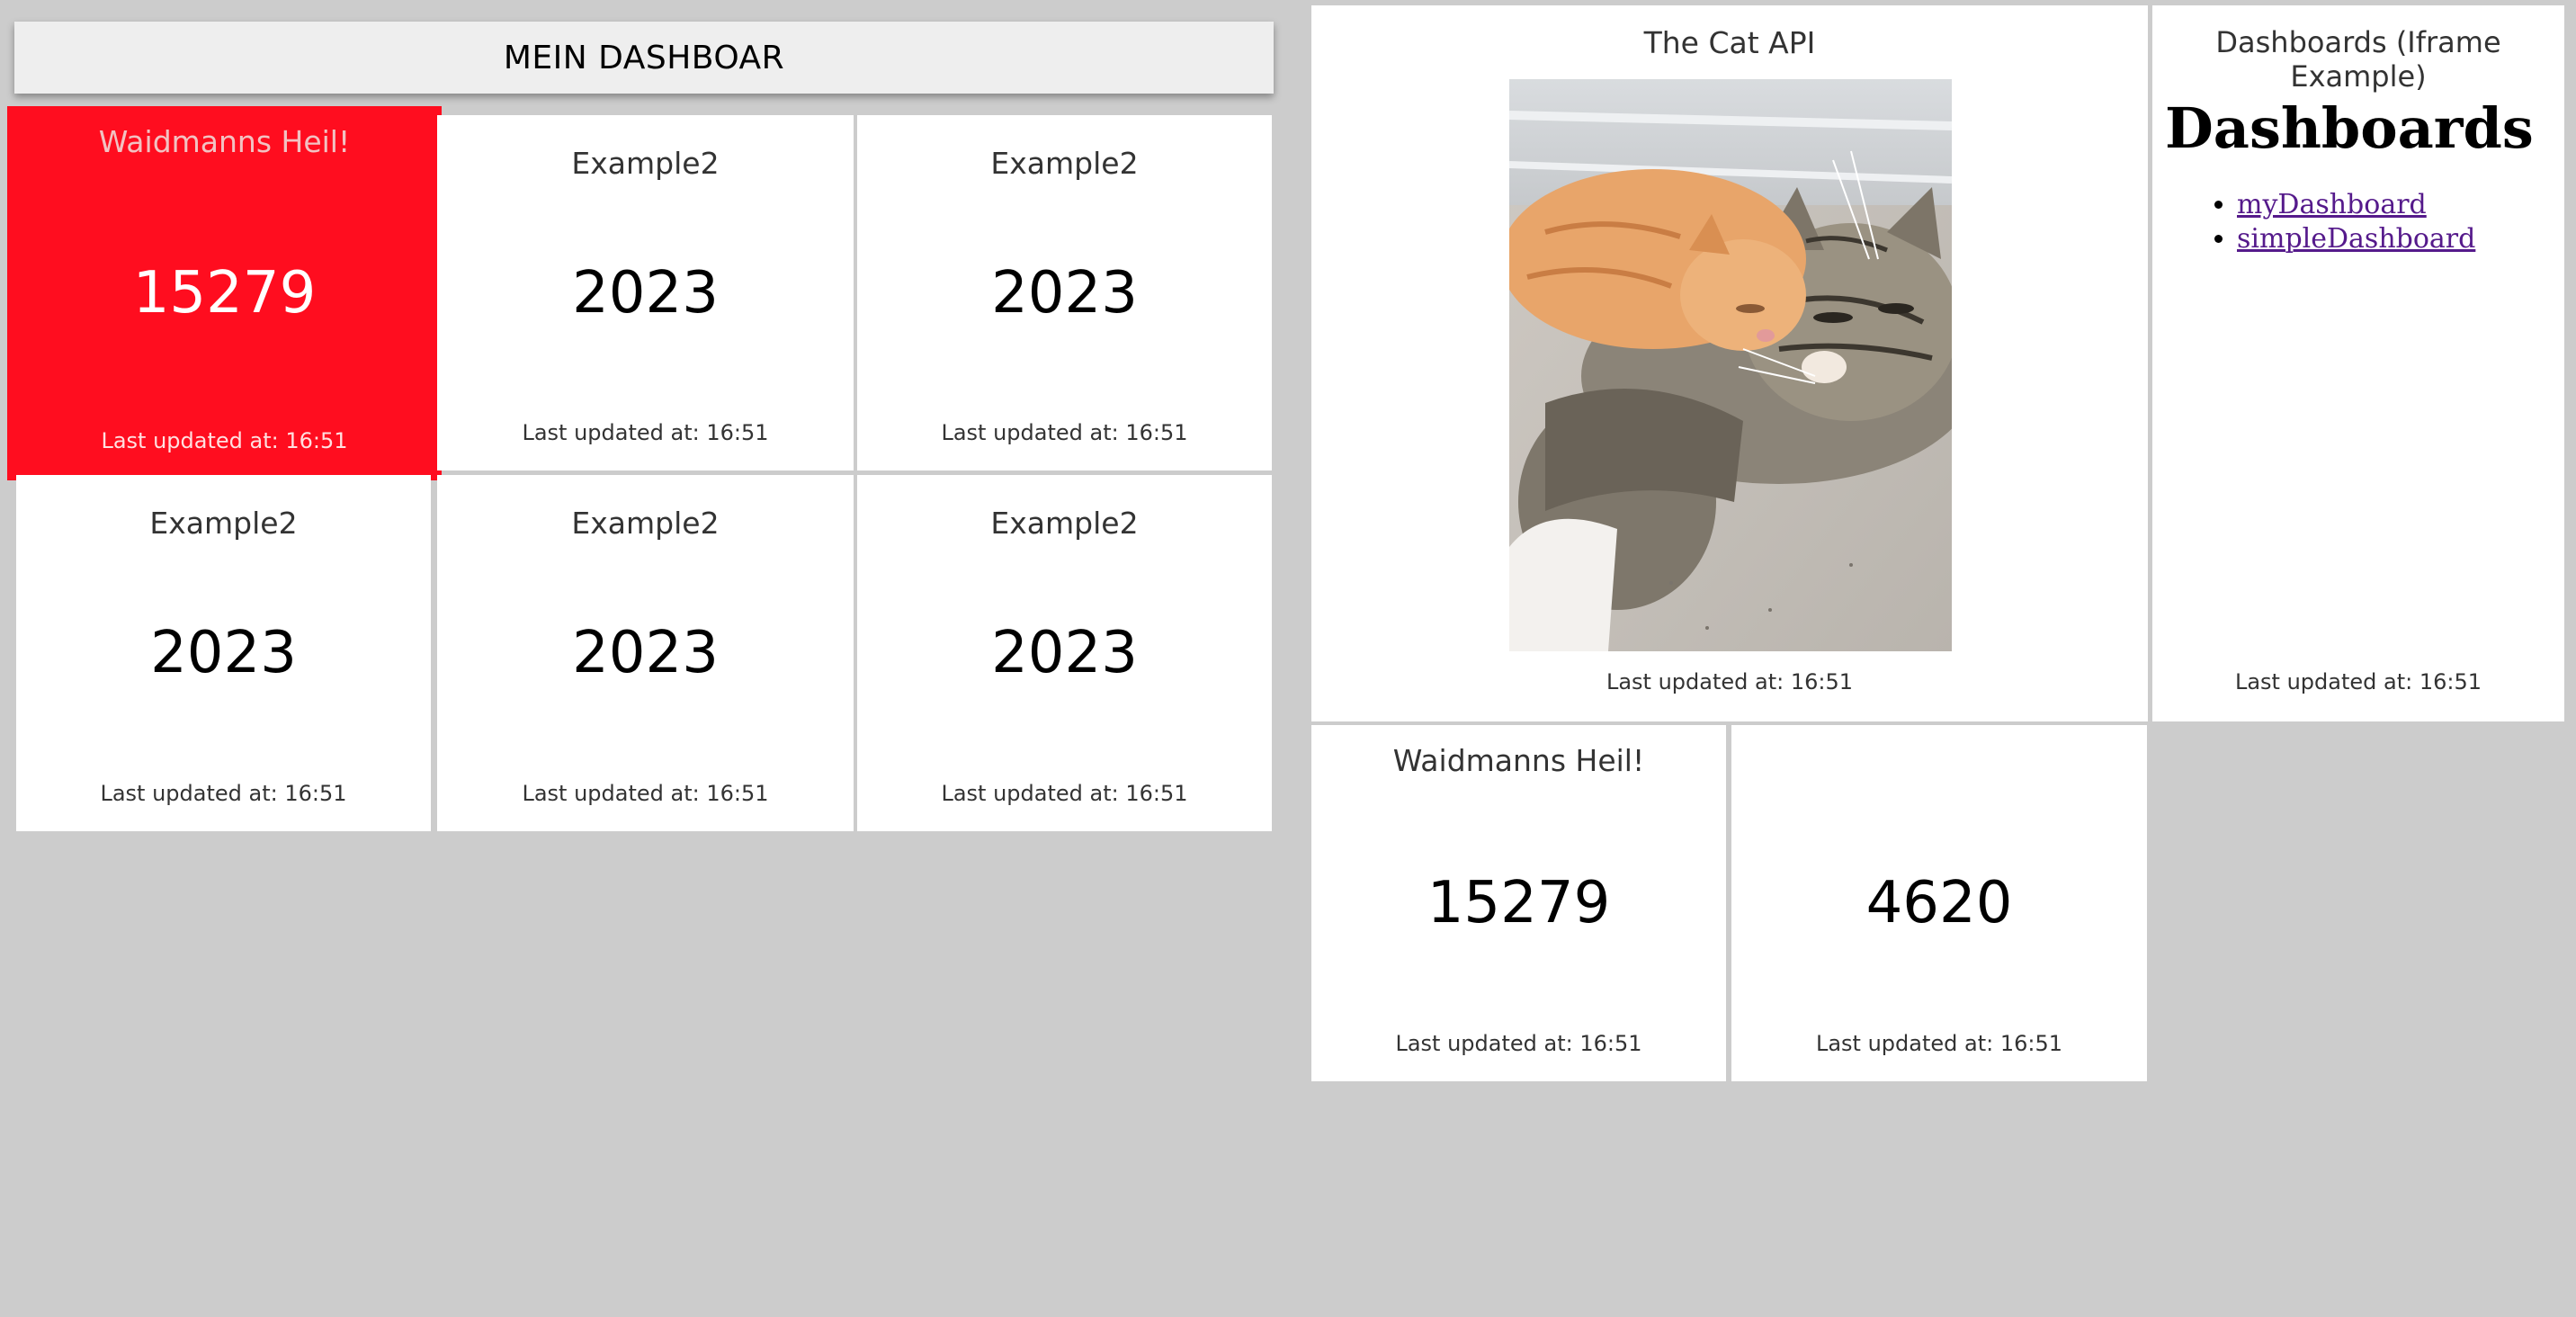 The width and height of the screenshot is (2576, 1317). What do you see at coordinates (2332, 204) in the screenshot?
I see `link-mydashboard: myDashboard` at bounding box center [2332, 204].